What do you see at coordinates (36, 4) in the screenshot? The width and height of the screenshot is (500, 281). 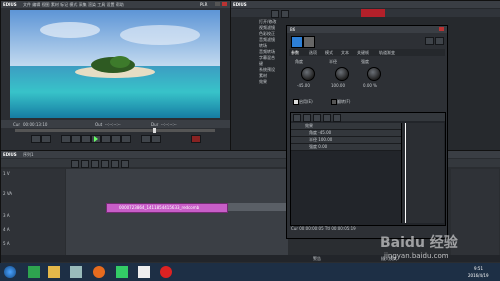 I see `menu-edit: 编辑` at bounding box center [36, 4].